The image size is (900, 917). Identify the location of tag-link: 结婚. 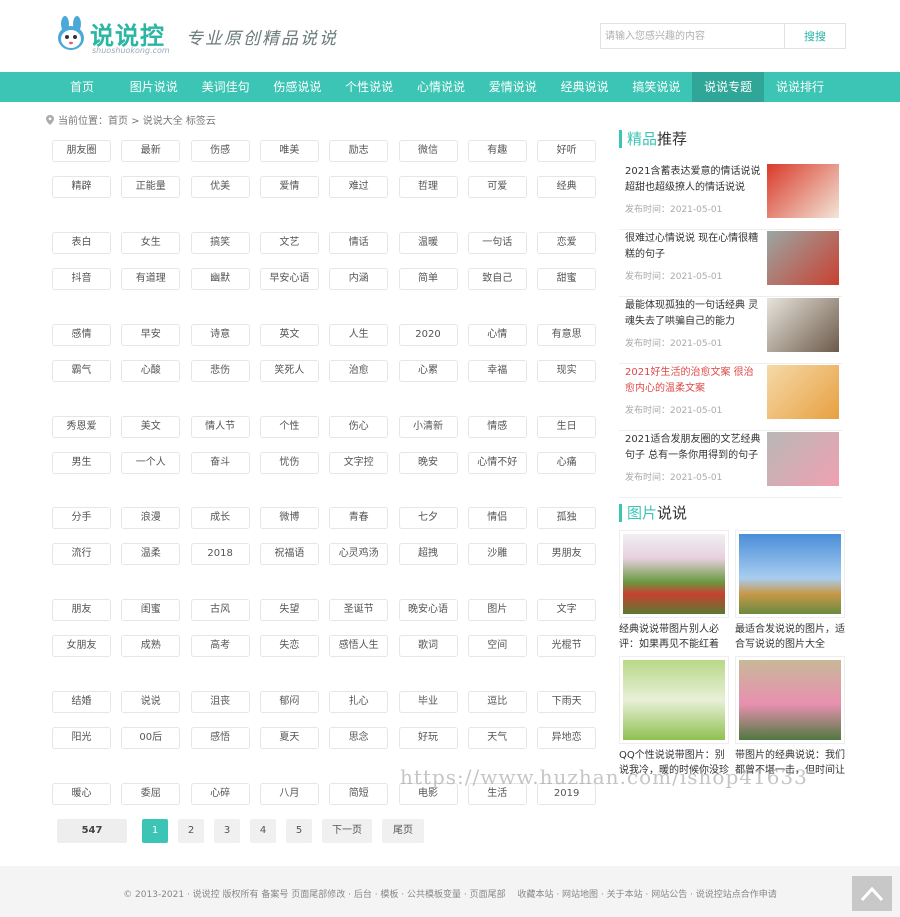
(81, 702).